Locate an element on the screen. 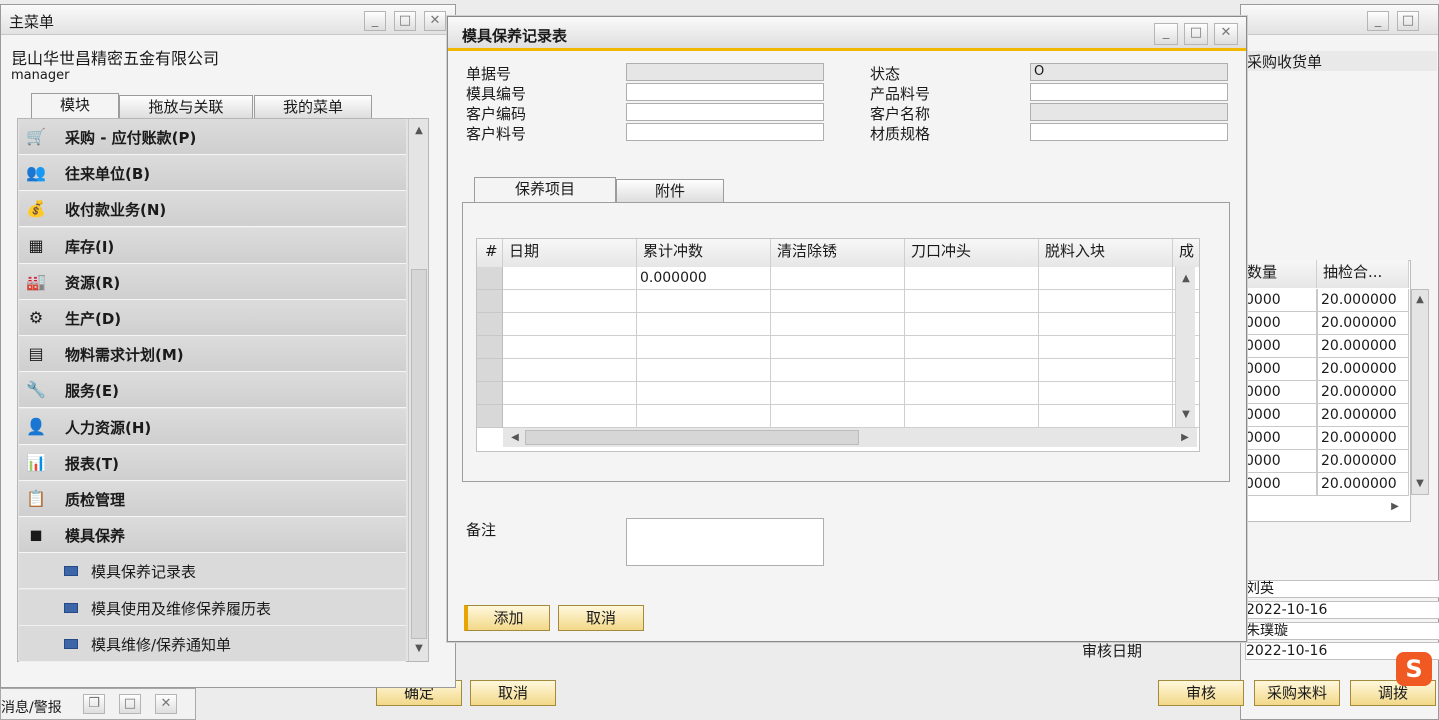  person1-field: 刘英 is located at coordinates (1342, 589).